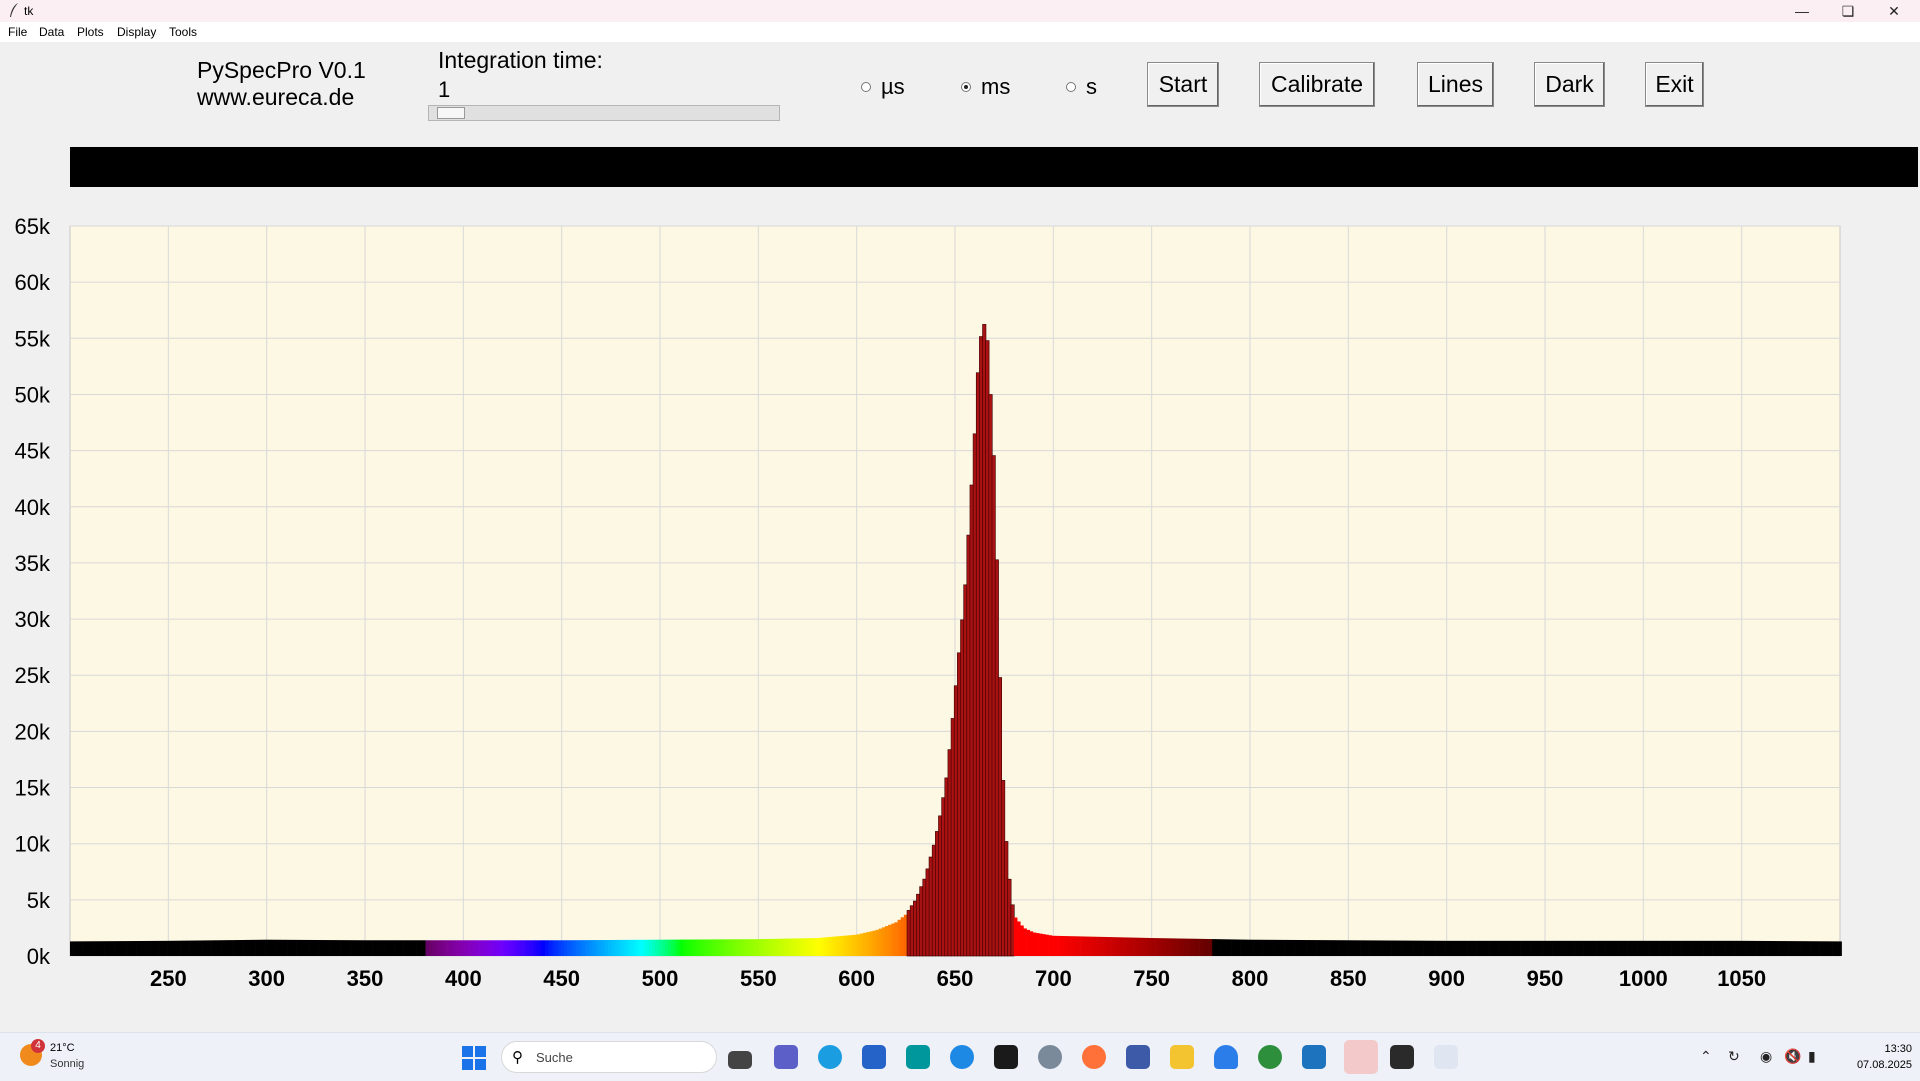 The image size is (1920, 1081). I want to click on python-tk-icon, so click(1446, 1057).